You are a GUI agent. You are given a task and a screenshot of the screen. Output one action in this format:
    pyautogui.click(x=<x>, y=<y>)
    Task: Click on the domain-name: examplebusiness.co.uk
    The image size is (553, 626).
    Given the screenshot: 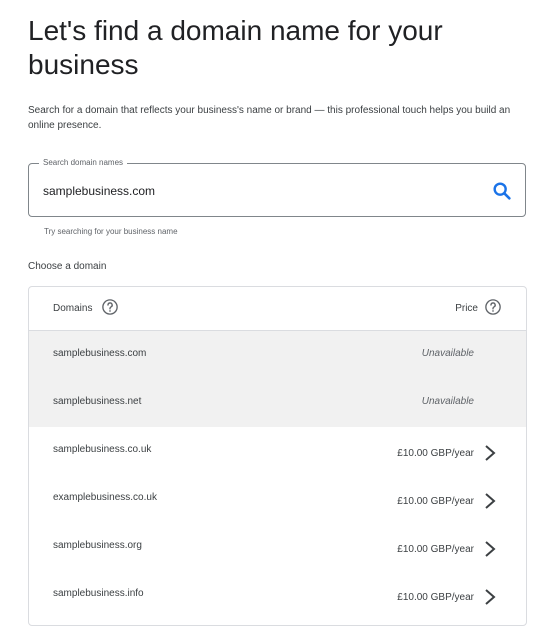 What is the action you would take?
    pyautogui.click(x=105, y=497)
    